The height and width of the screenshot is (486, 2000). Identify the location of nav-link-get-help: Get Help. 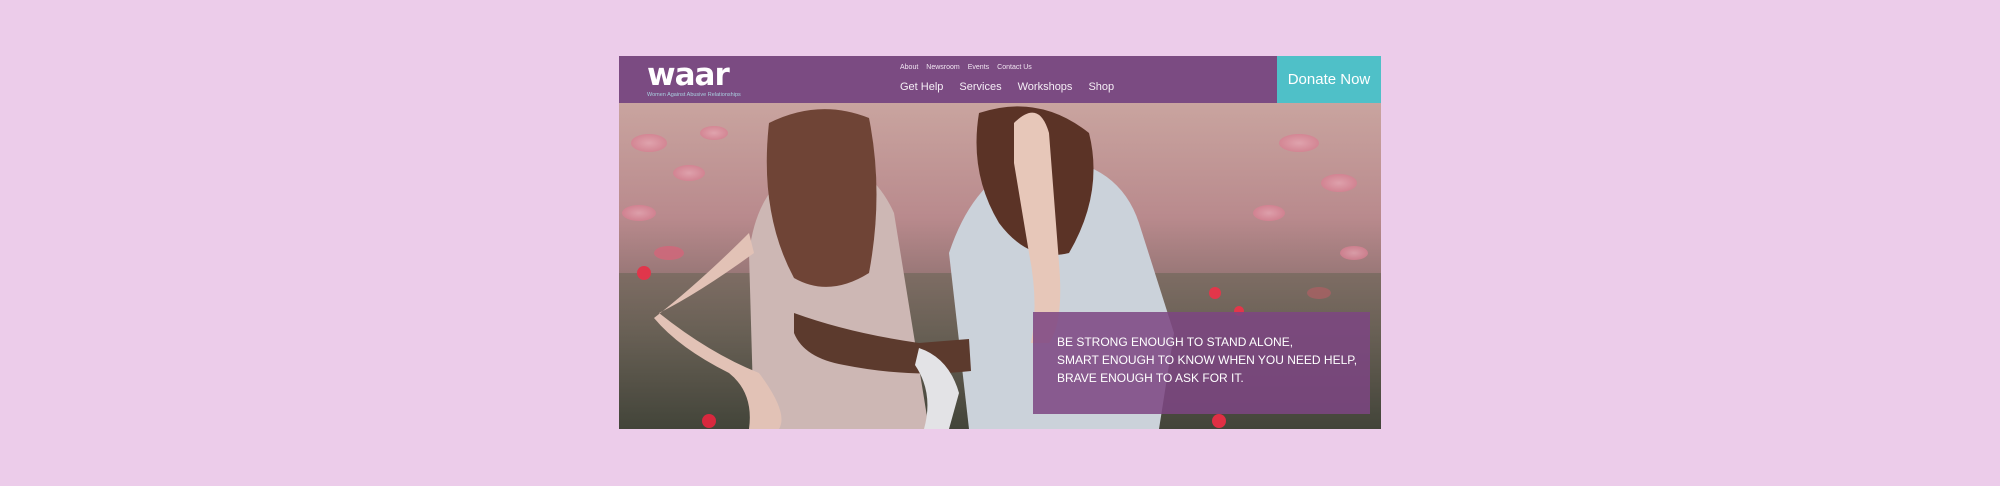
(921, 87).